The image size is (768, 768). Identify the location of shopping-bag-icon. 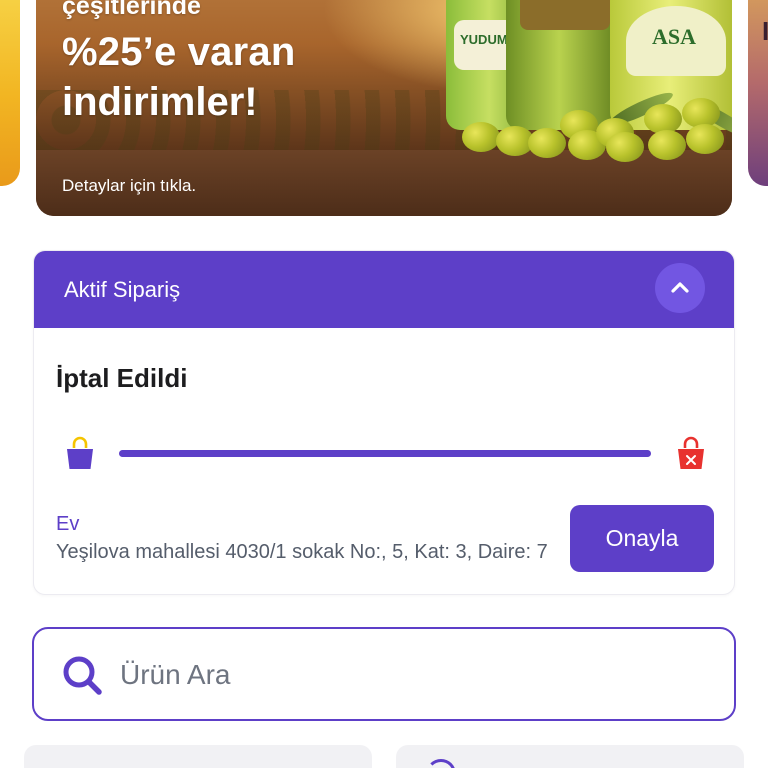
(80, 452).